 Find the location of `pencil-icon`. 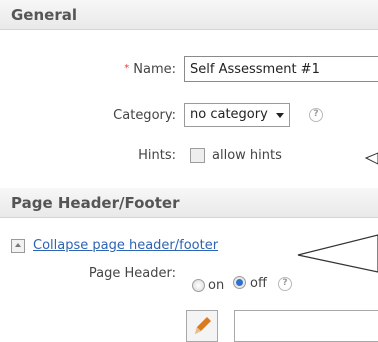

pencil-icon is located at coordinates (203, 325).